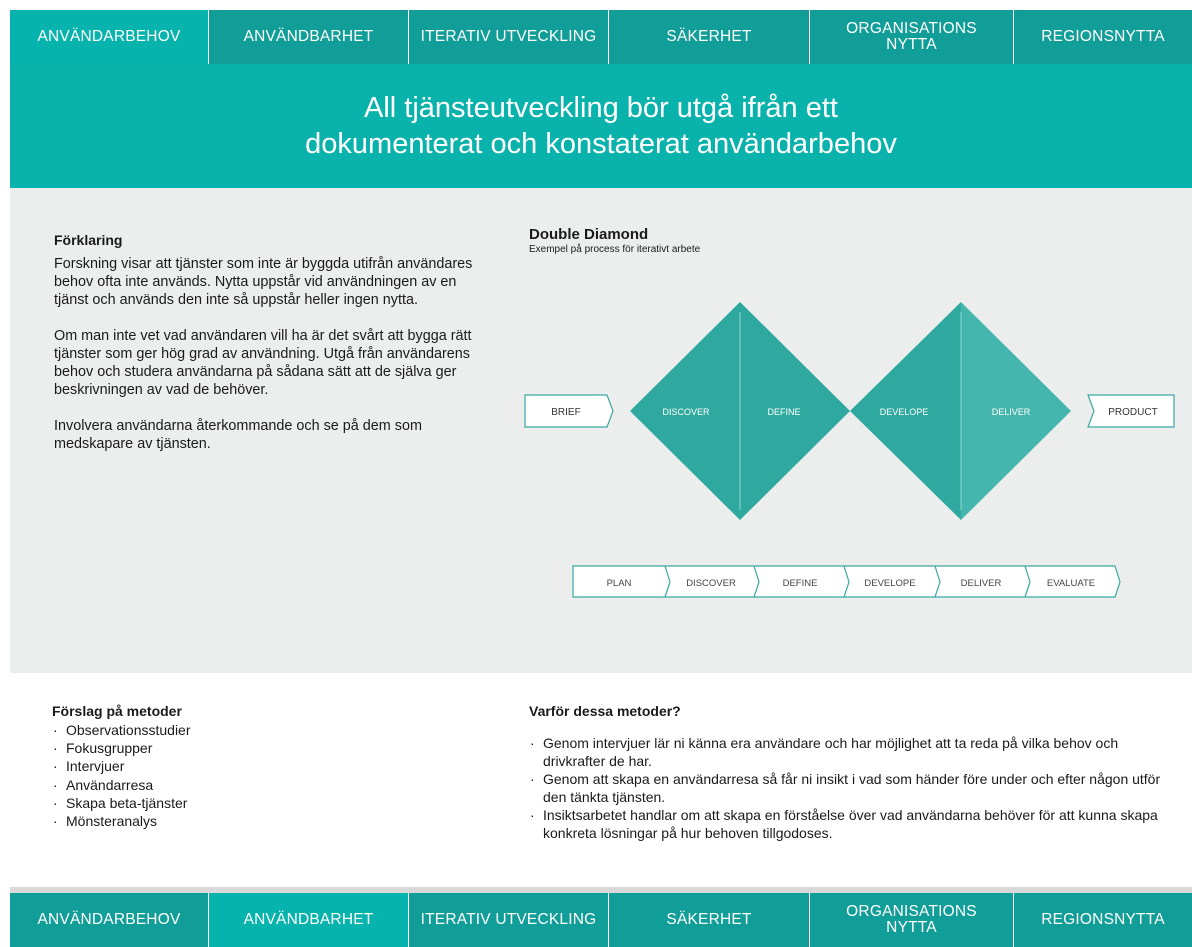  Describe the element at coordinates (262, 730) in the screenshot. I see `list-item: Observationsstudier` at that location.